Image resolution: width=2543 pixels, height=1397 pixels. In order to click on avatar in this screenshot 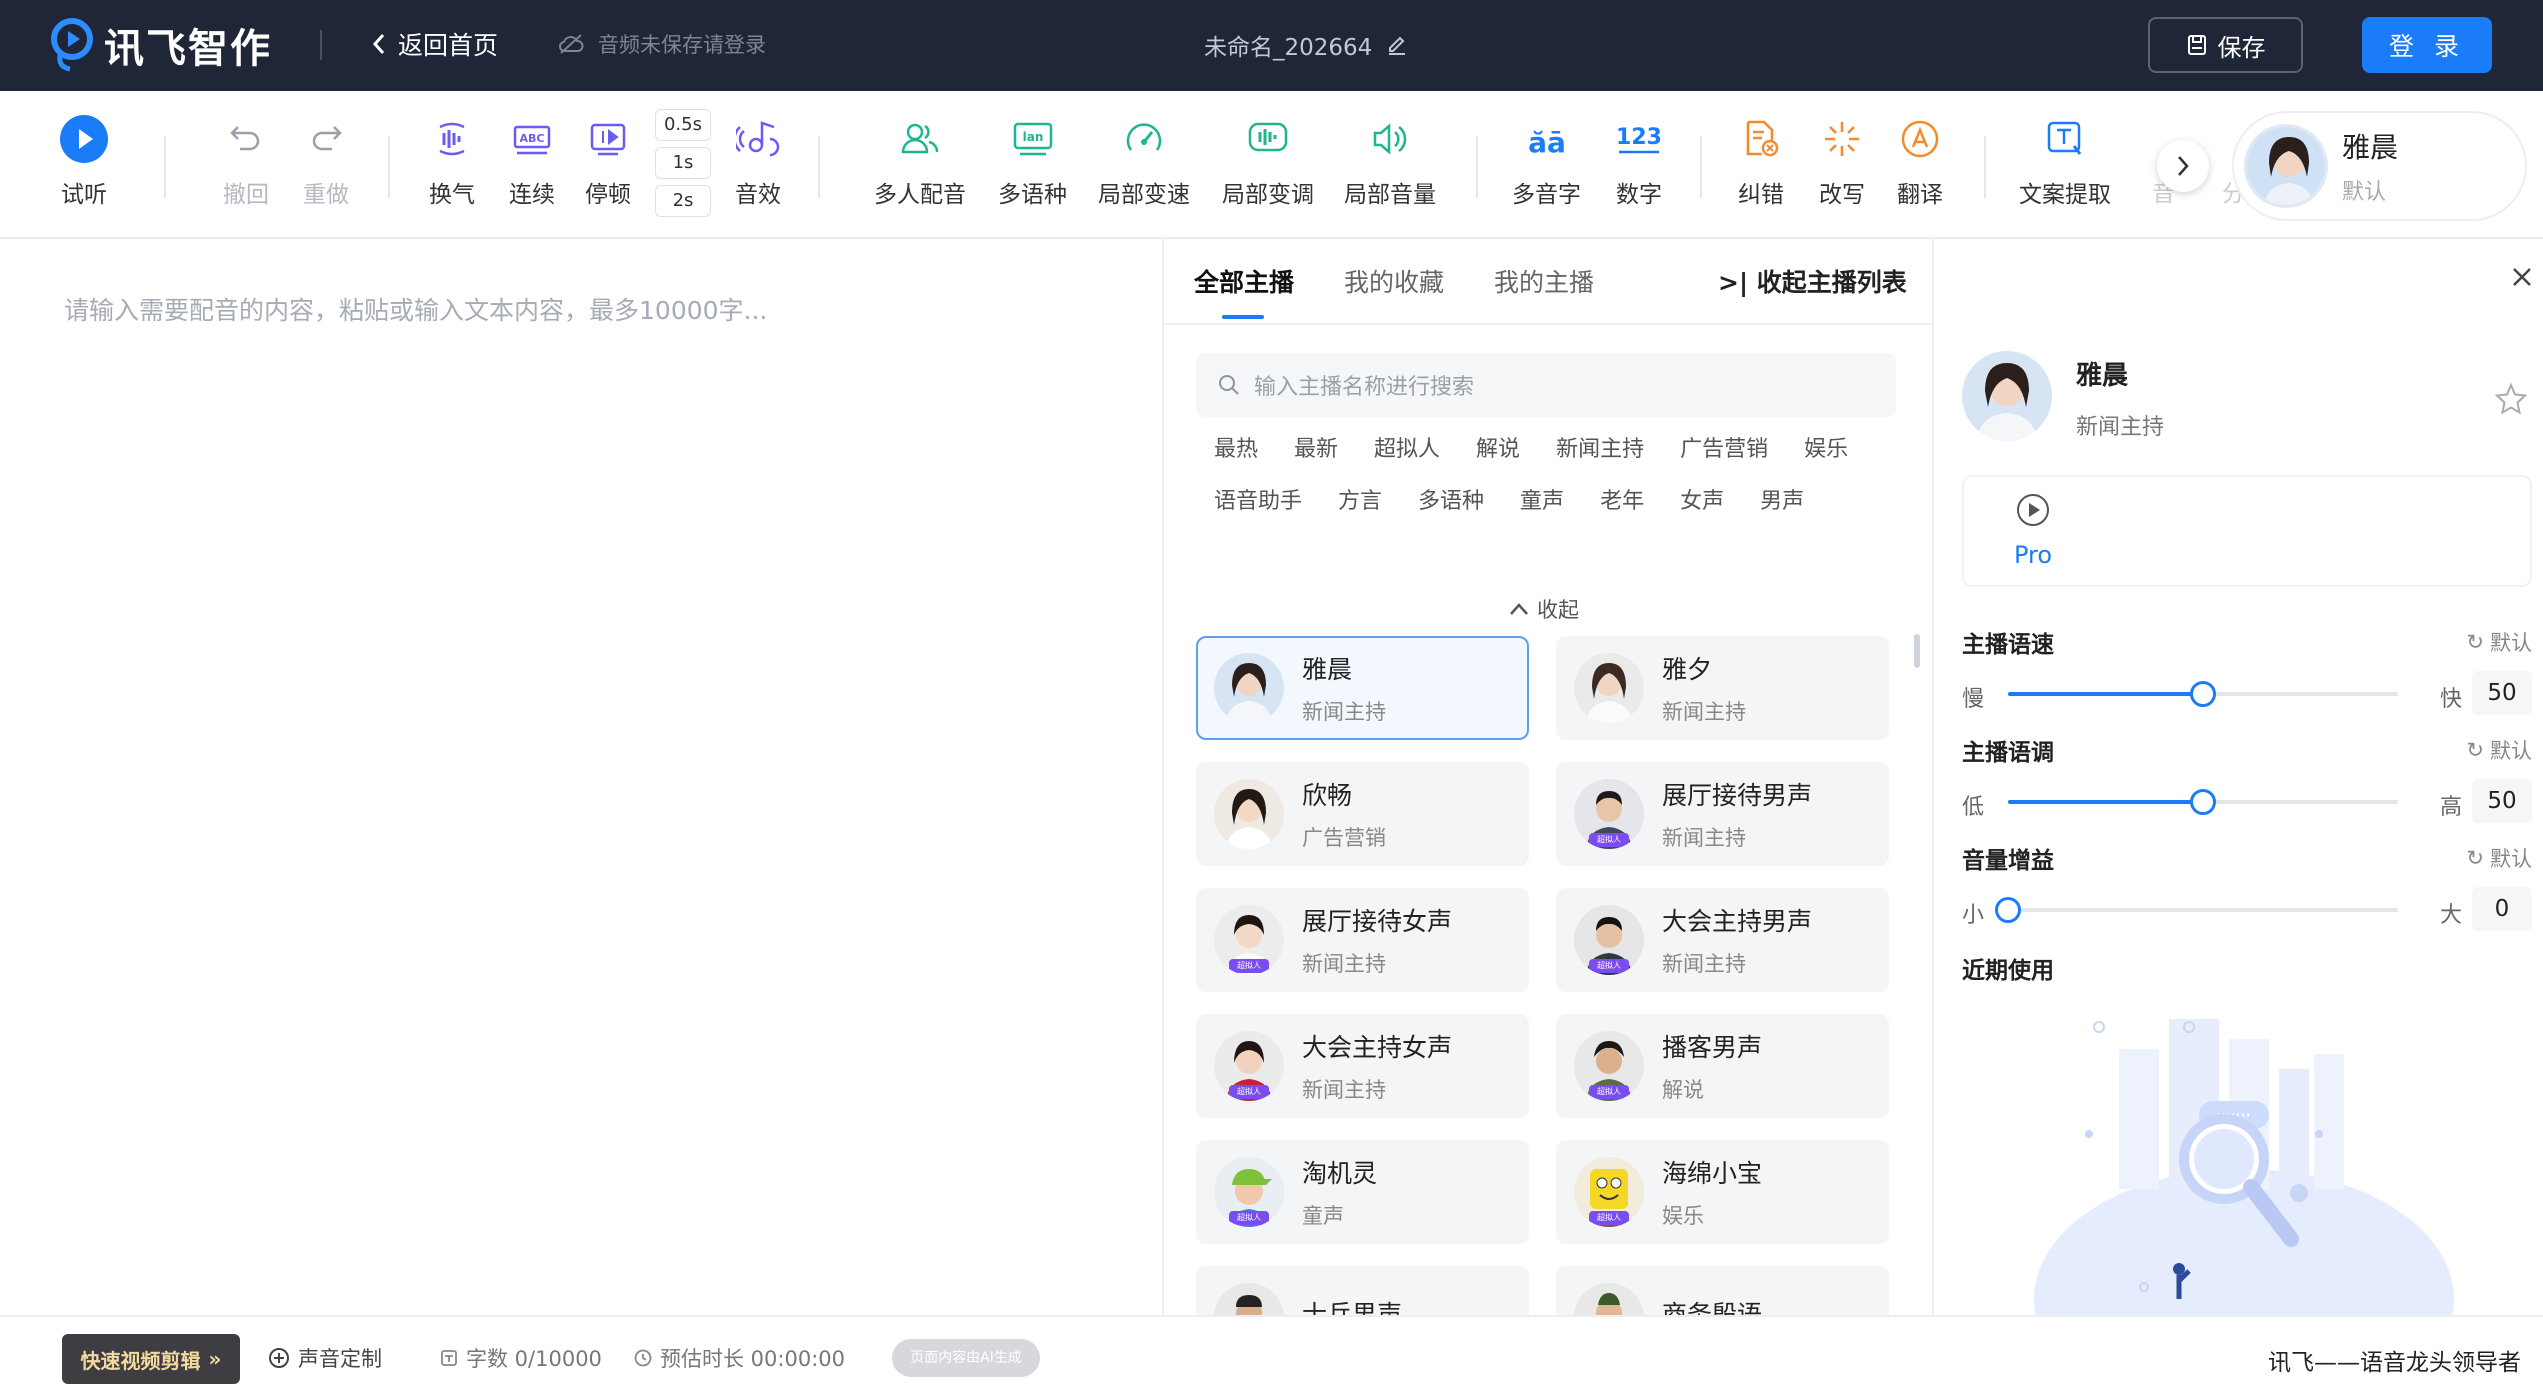, I will do `click(1249, 1299)`.